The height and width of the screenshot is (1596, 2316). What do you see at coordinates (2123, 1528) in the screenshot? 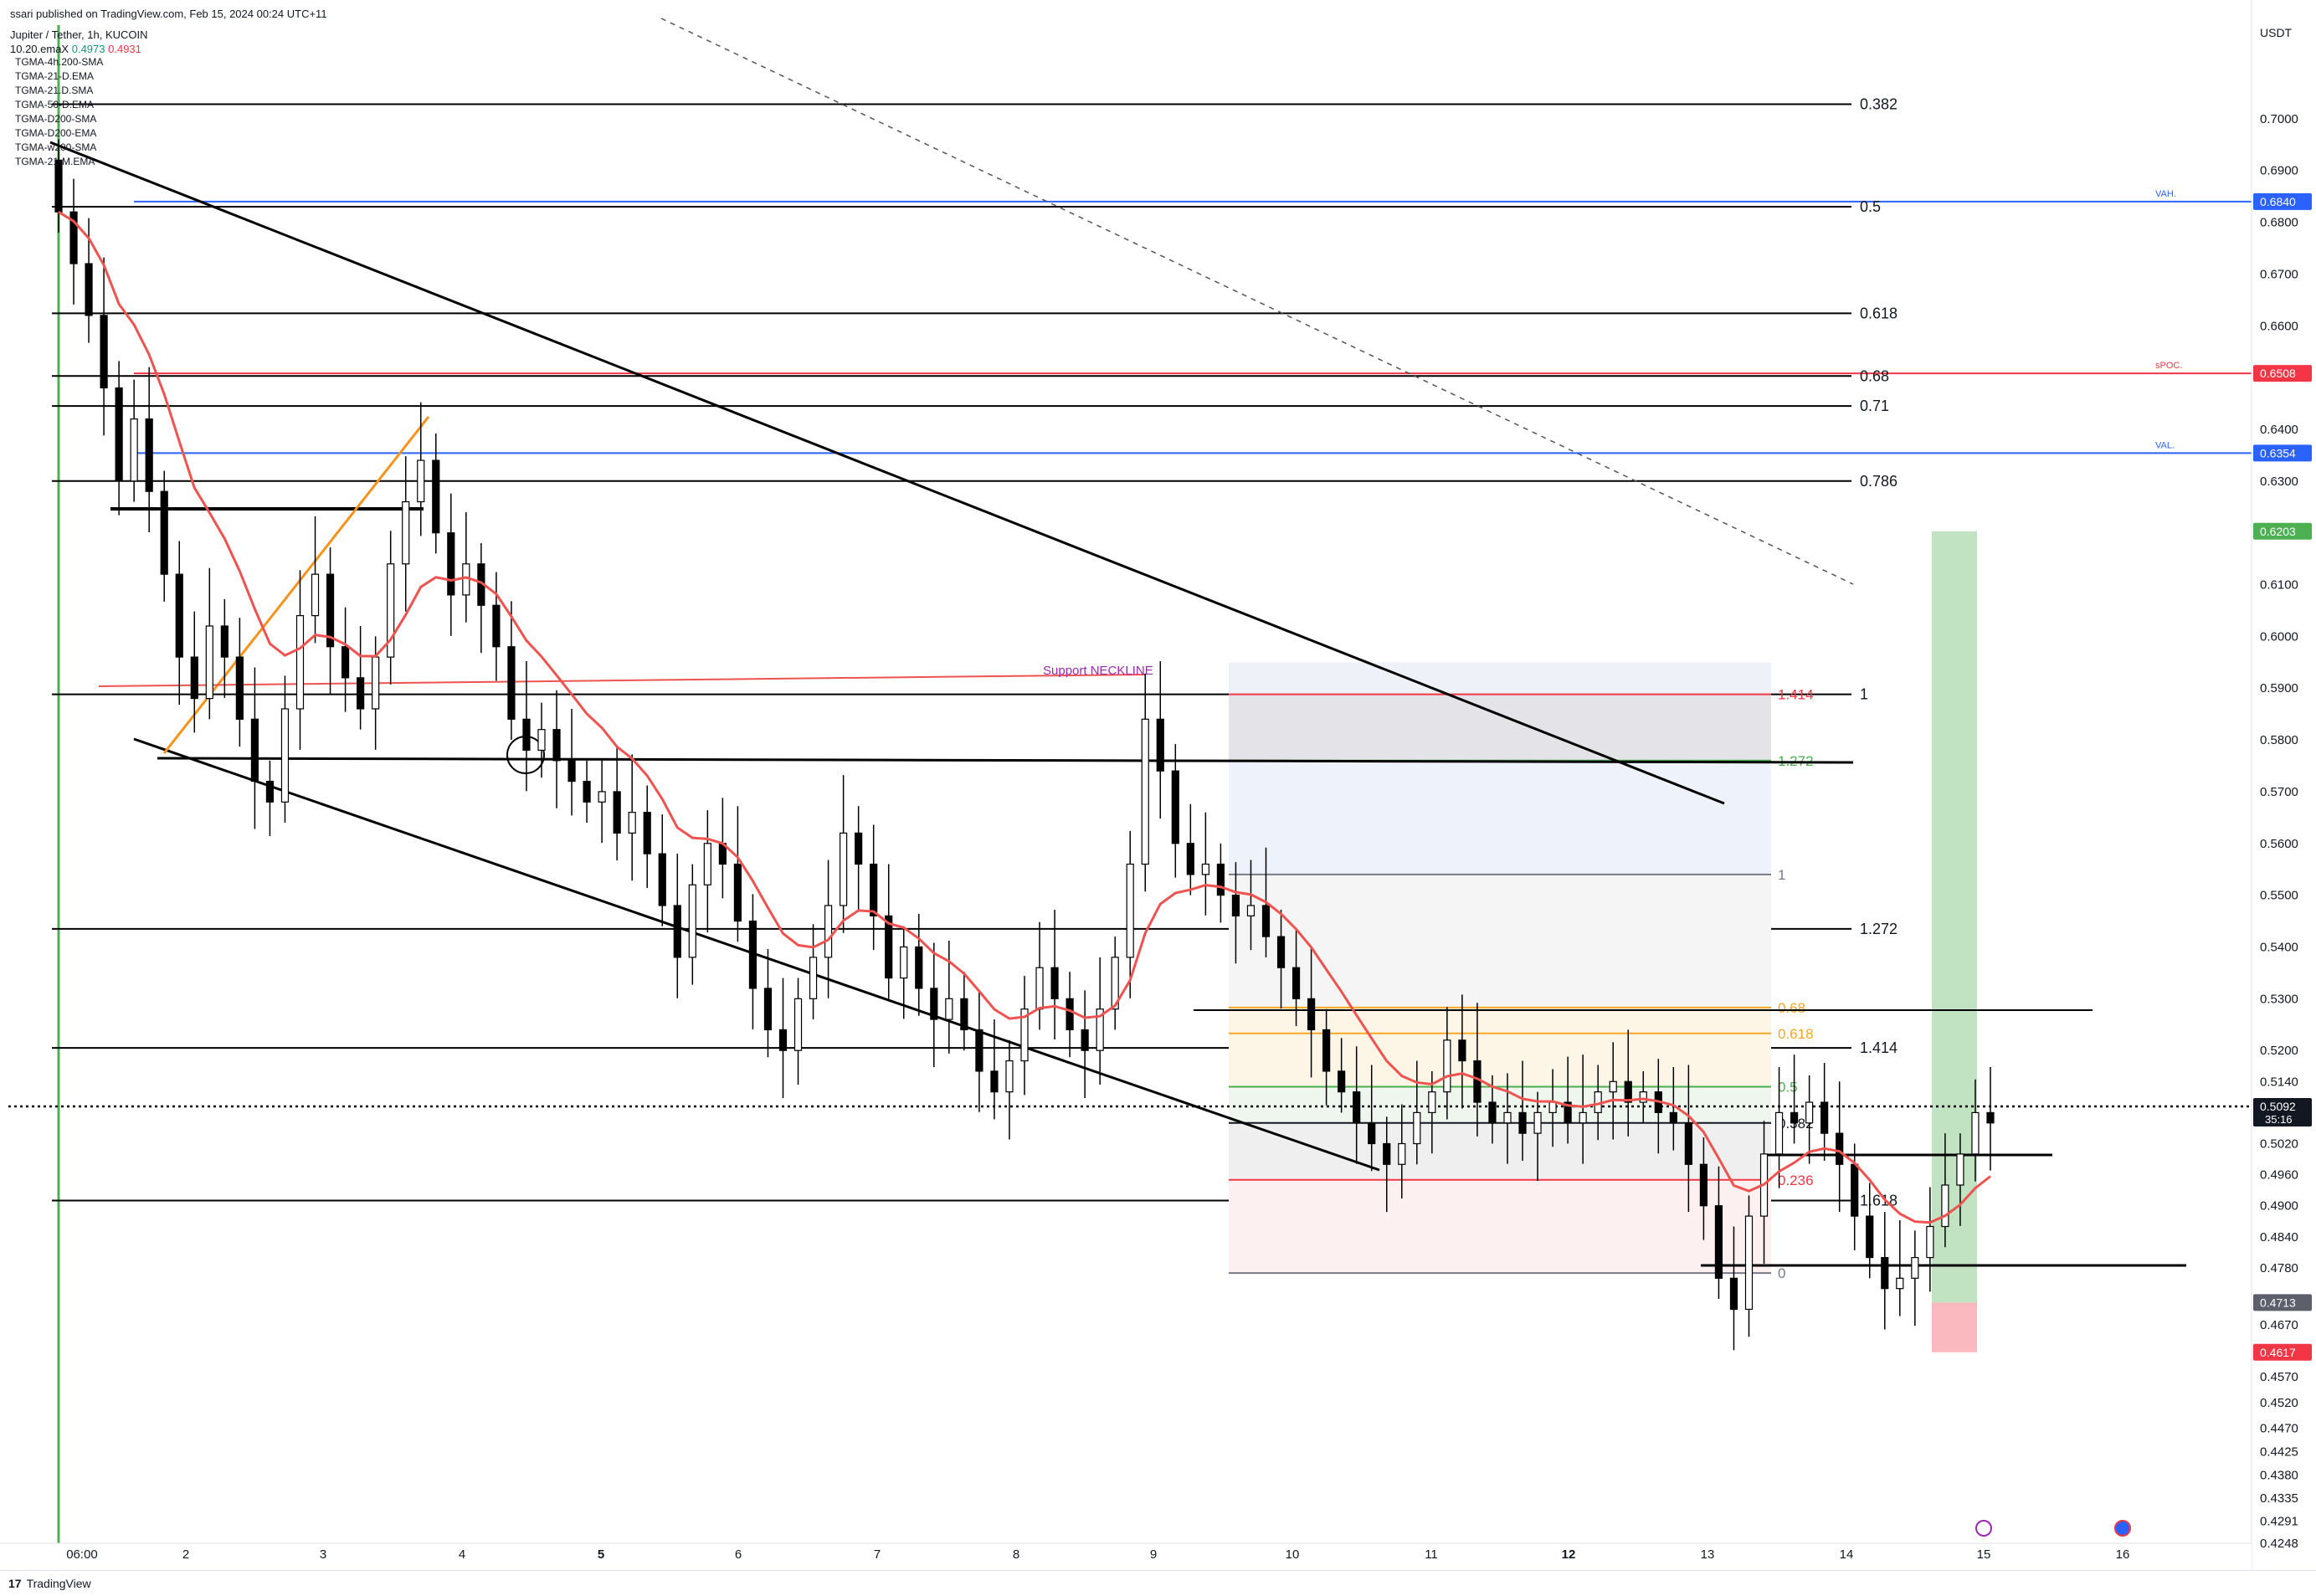
I see `flag-icon` at bounding box center [2123, 1528].